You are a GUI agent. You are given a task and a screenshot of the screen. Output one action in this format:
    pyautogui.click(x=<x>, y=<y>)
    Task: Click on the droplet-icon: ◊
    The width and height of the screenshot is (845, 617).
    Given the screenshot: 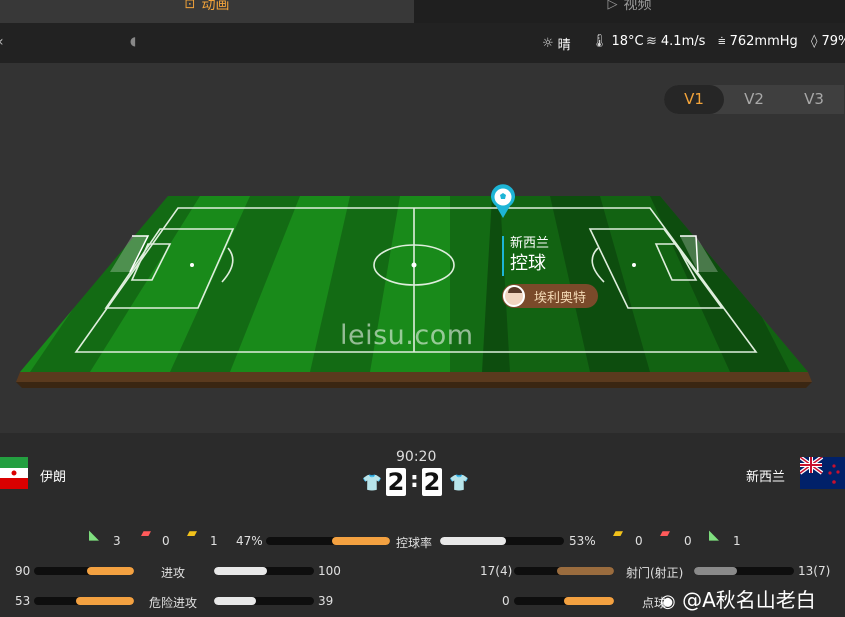 What is the action you would take?
    pyautogui.click(x=814, y=41)
    